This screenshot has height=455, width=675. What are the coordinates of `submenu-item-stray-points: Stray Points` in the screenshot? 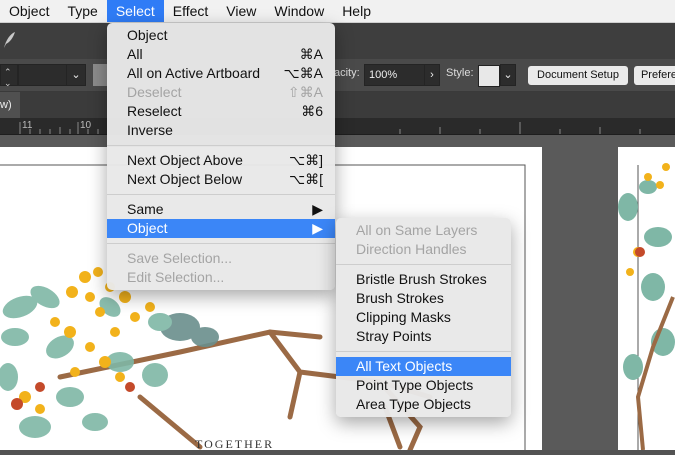 It's located at (423, 336).